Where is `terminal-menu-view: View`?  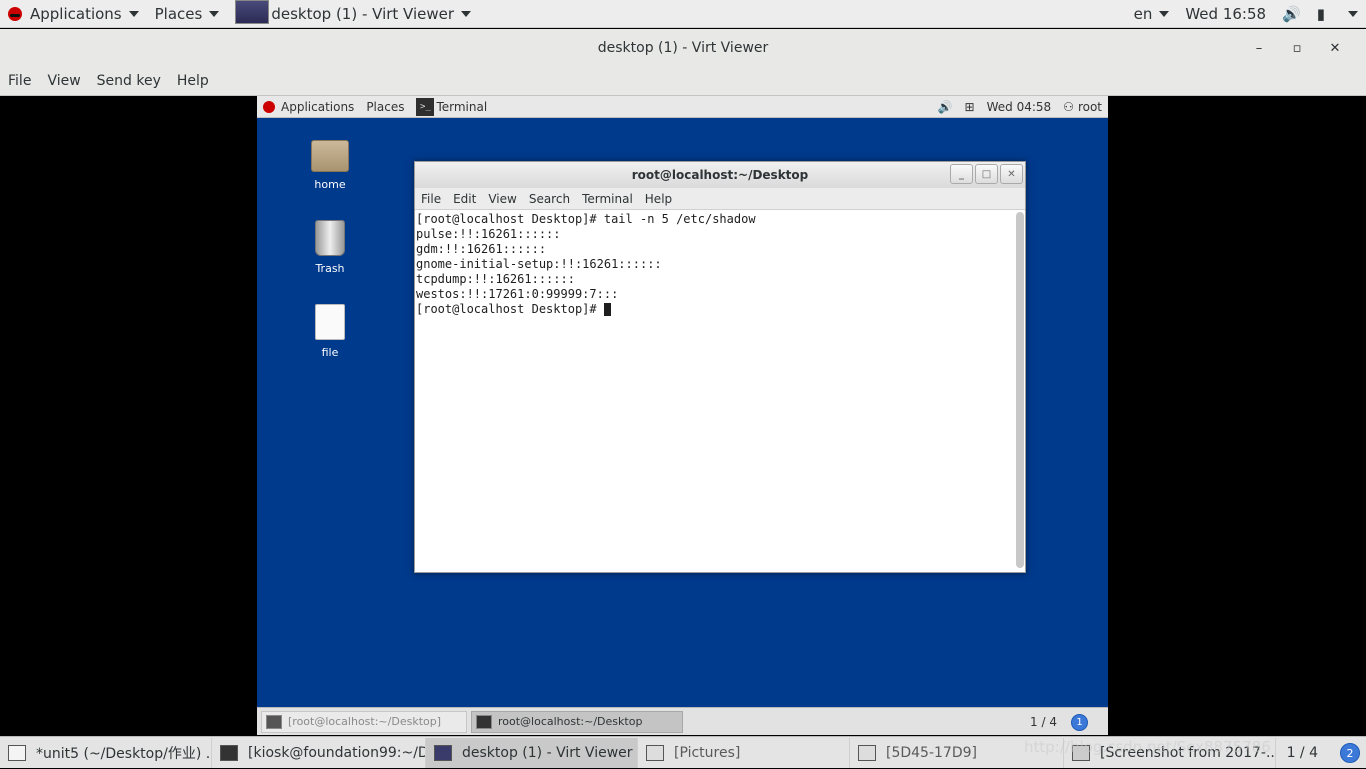
terminal-menu-view: View is located at coordinates (502, 199).